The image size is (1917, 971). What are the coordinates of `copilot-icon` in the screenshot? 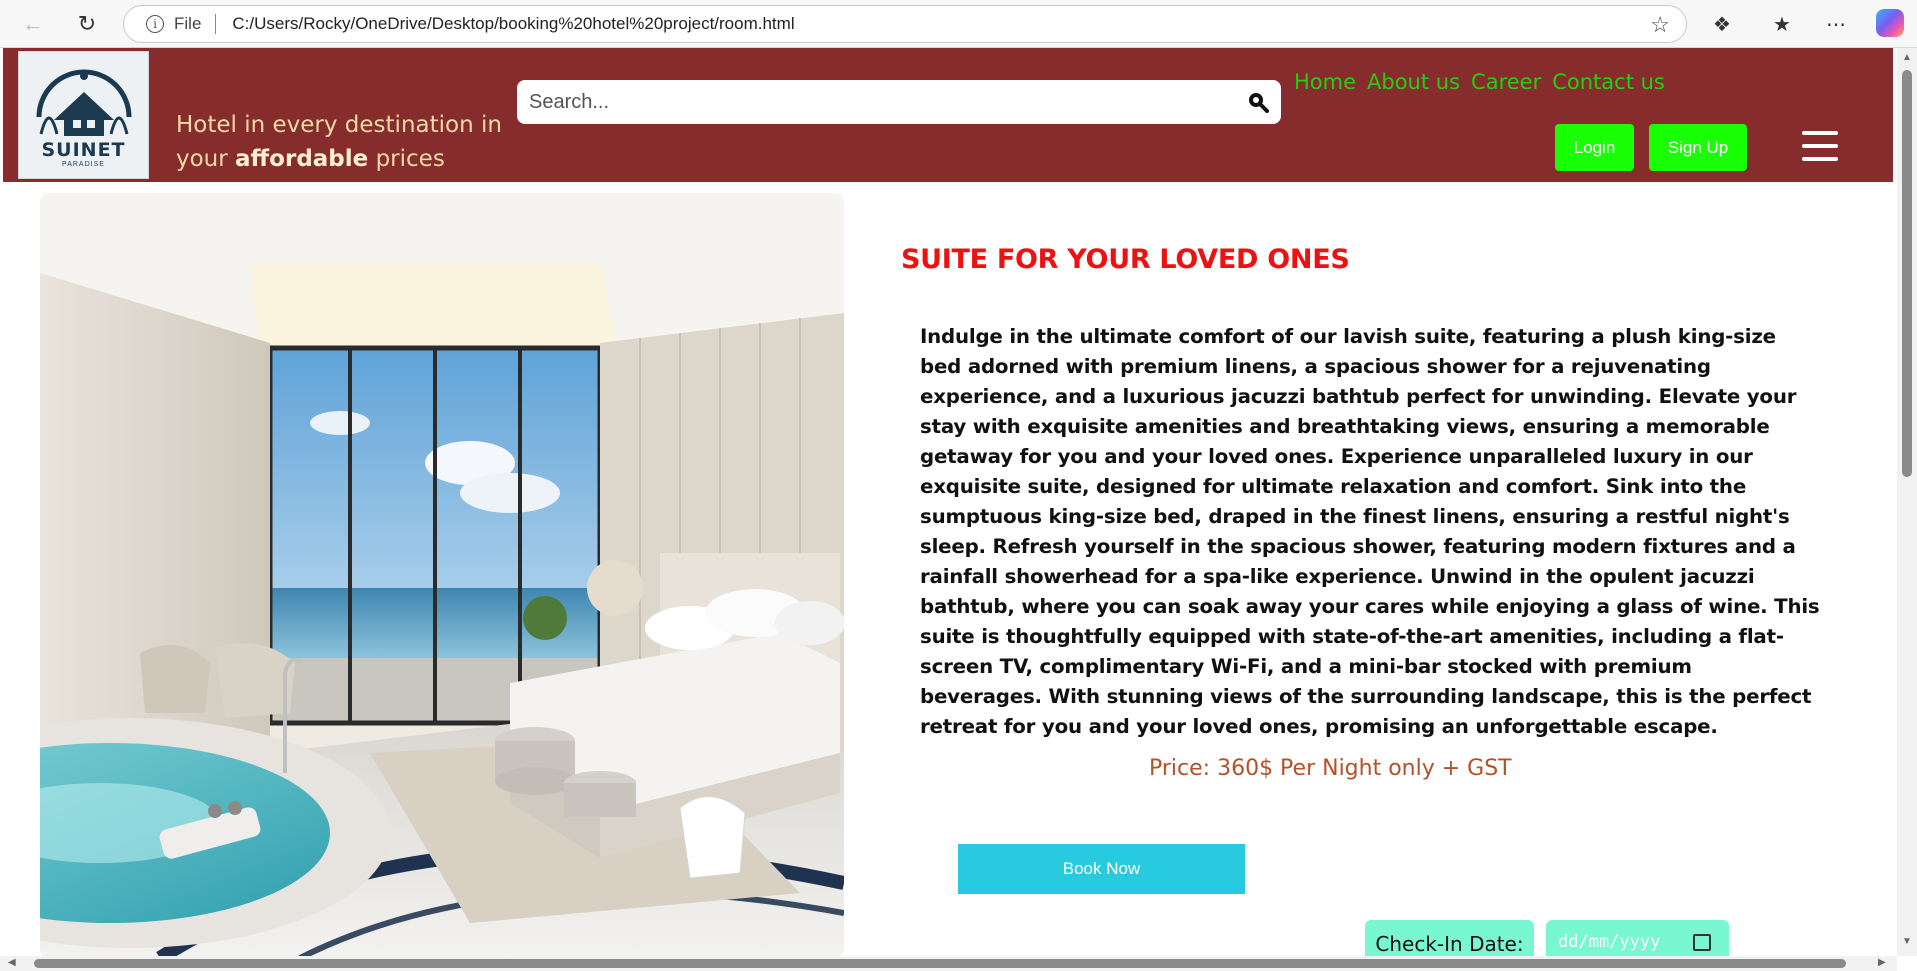 It's located at (1890, 23).